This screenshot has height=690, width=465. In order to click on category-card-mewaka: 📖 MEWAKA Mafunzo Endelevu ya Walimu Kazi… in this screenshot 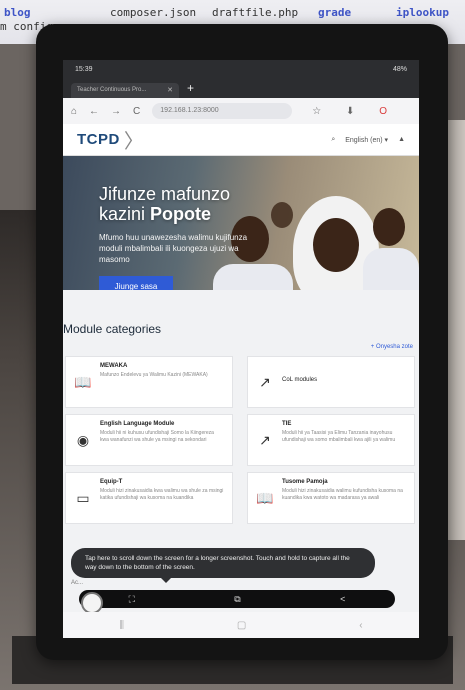, I will do `click(149, 382)`.